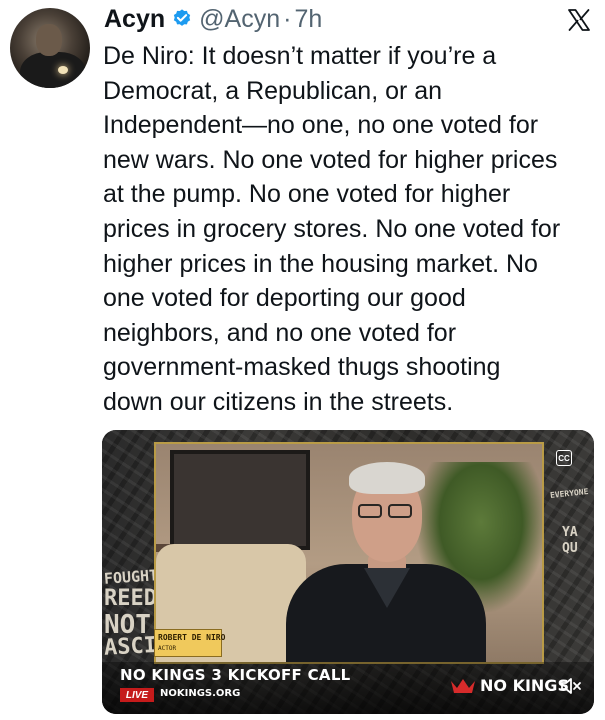 The image size is (605, 720). I want to click on site-url: NOKINGS.ORG, so click(200, 693).